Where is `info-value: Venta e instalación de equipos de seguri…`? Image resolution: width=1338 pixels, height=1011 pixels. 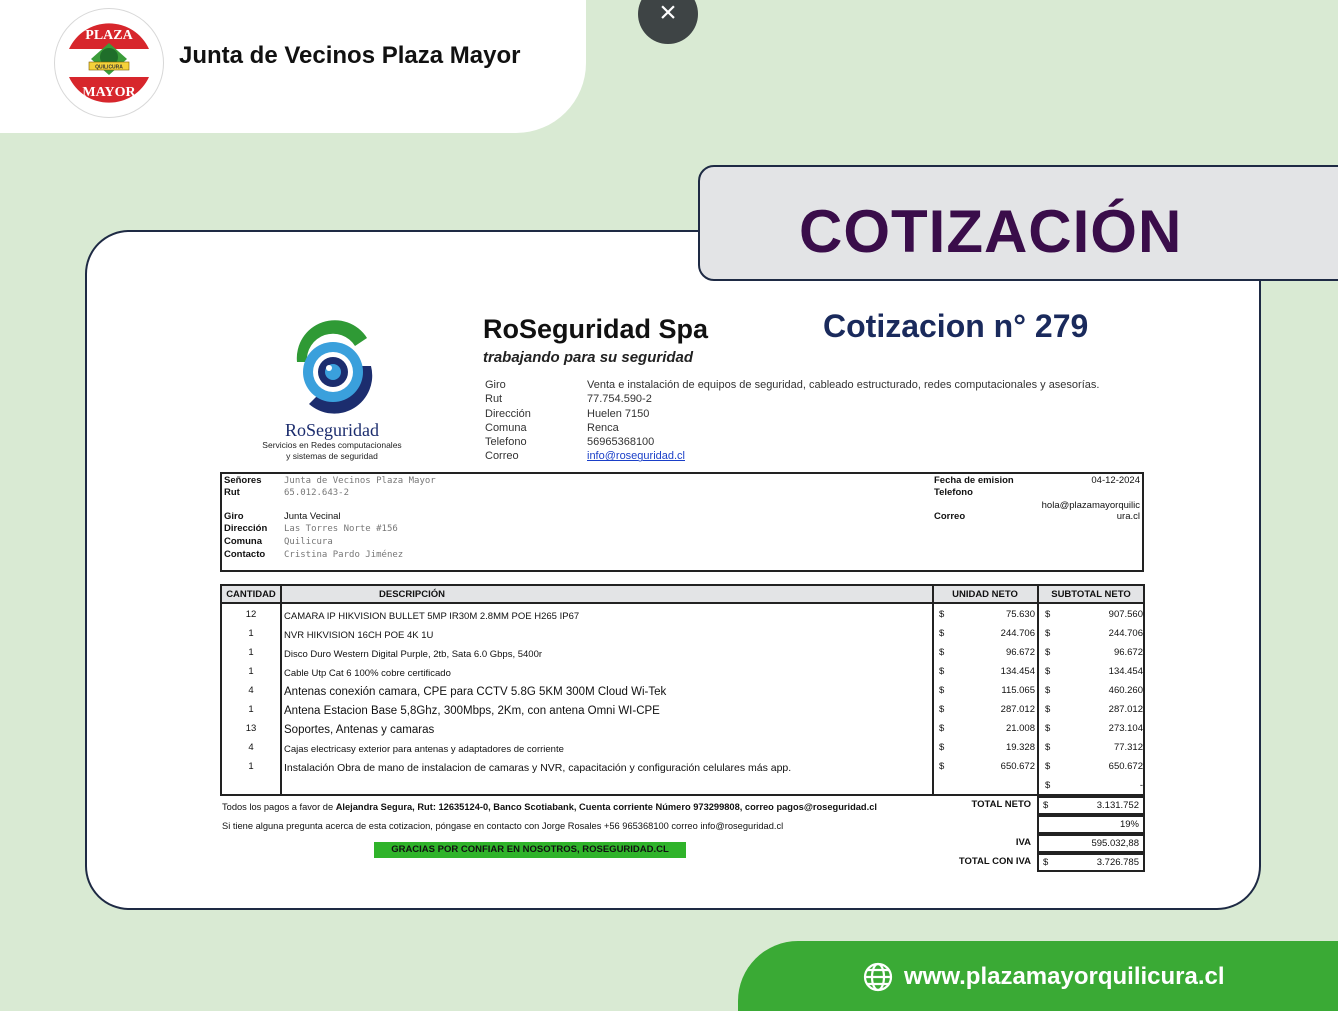
info-value: Venta e instalación de equipos de seguri… is located at coordinates (843, 385).